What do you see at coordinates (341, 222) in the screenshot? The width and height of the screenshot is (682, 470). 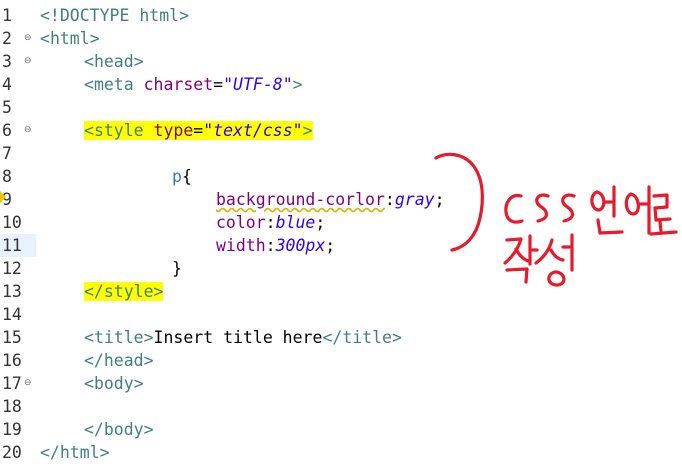 I see `code-line: 10 color:blue;` at bounding box center [341, 222].